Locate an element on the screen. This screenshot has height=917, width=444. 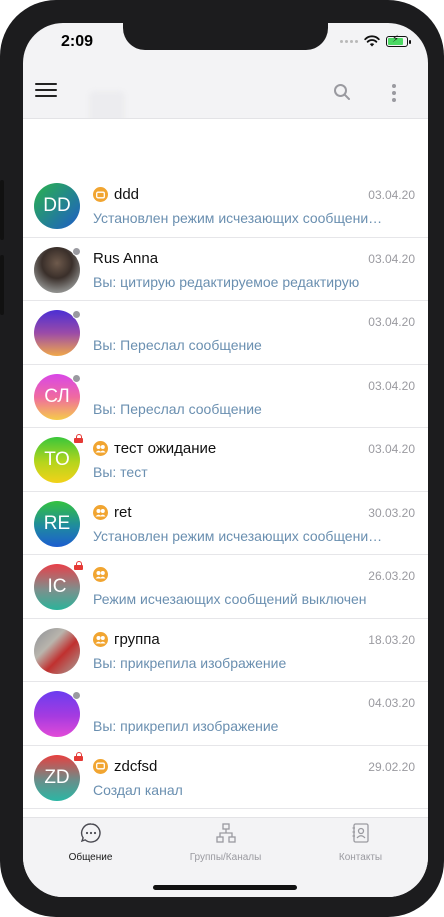
chat-title: ddd is located at coordinates (116, 194).